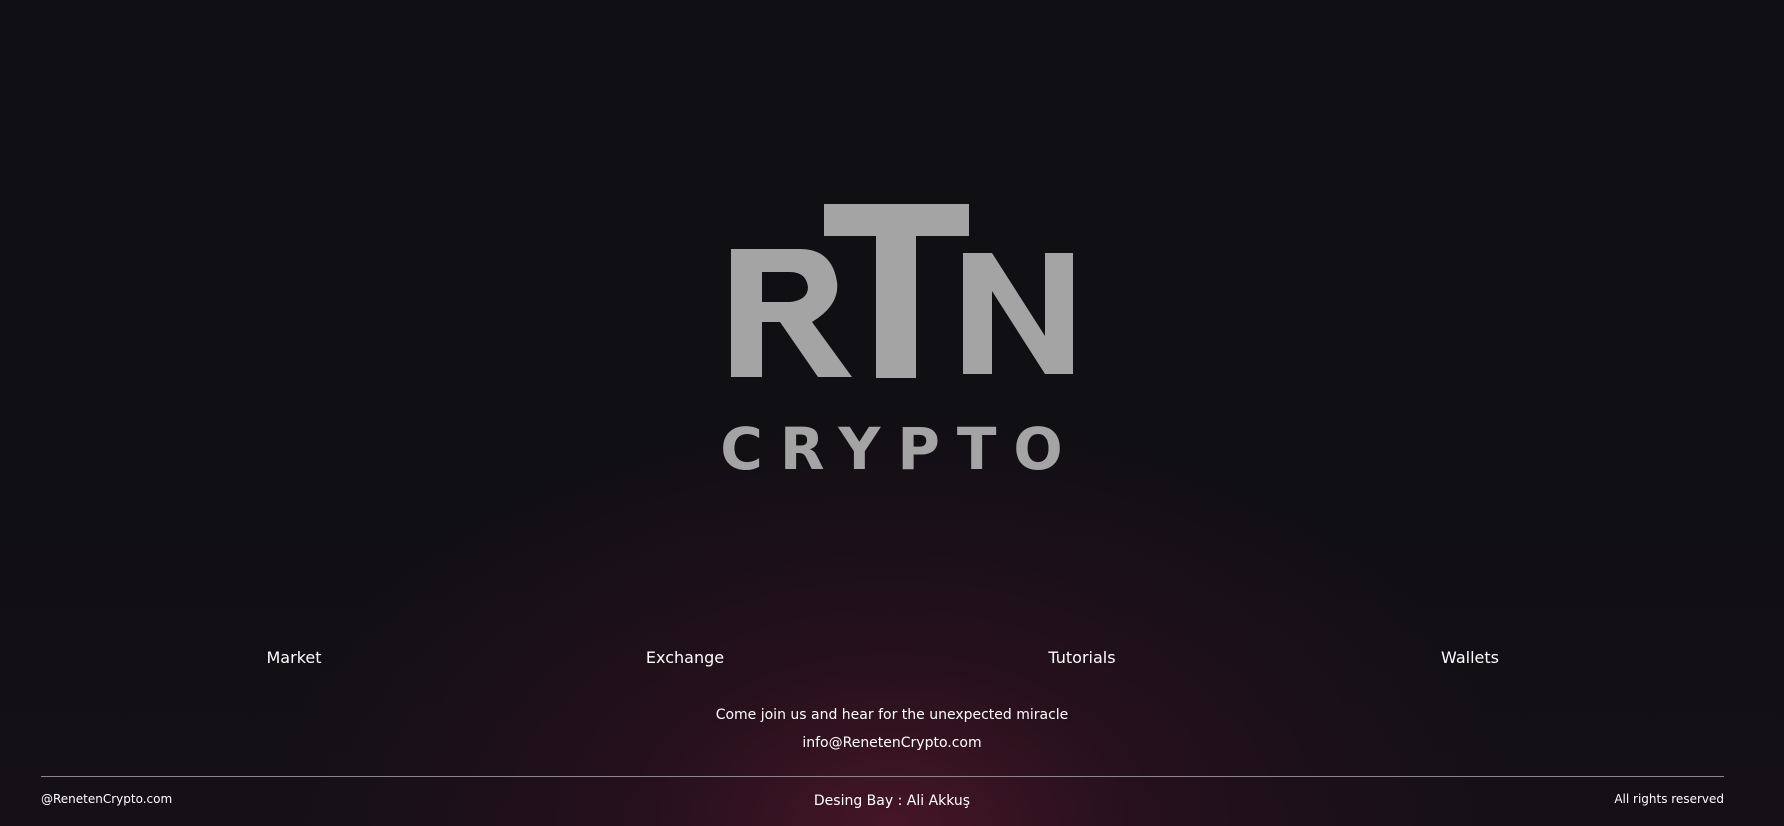 The image size is (1784, 826). Describe the element at coordinates (892, 661) in the screenshot. I see `main-nav: Market Exchange Tutorials Wallets` at that location.